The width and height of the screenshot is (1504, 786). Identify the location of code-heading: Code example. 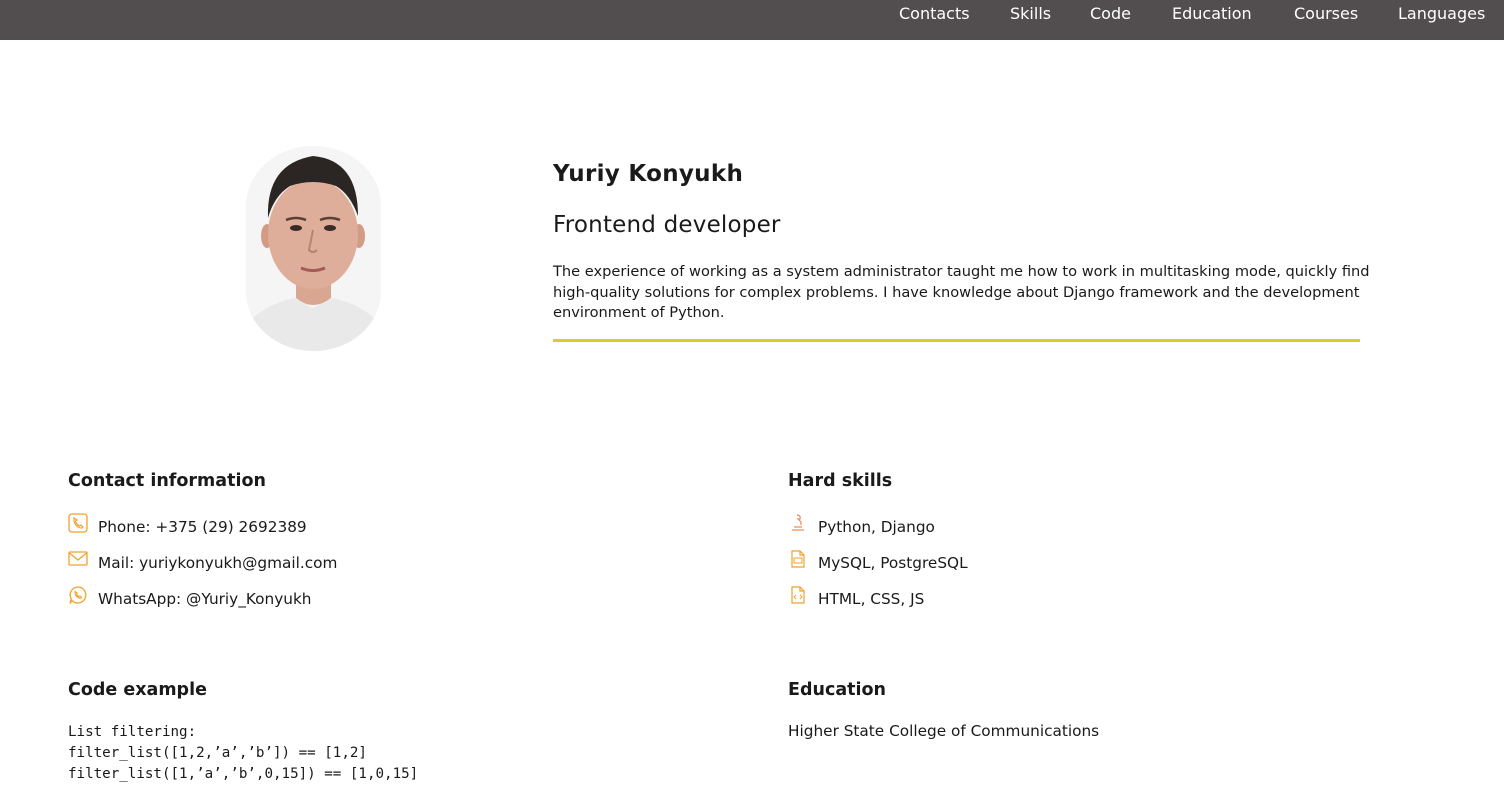
(137, 690).